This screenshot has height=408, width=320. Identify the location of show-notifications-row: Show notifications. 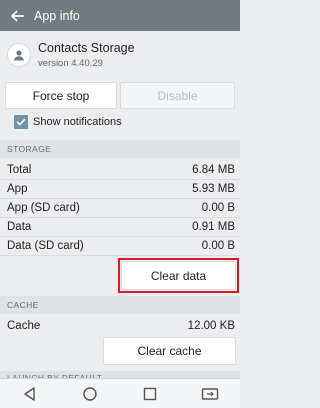
(68, 122).